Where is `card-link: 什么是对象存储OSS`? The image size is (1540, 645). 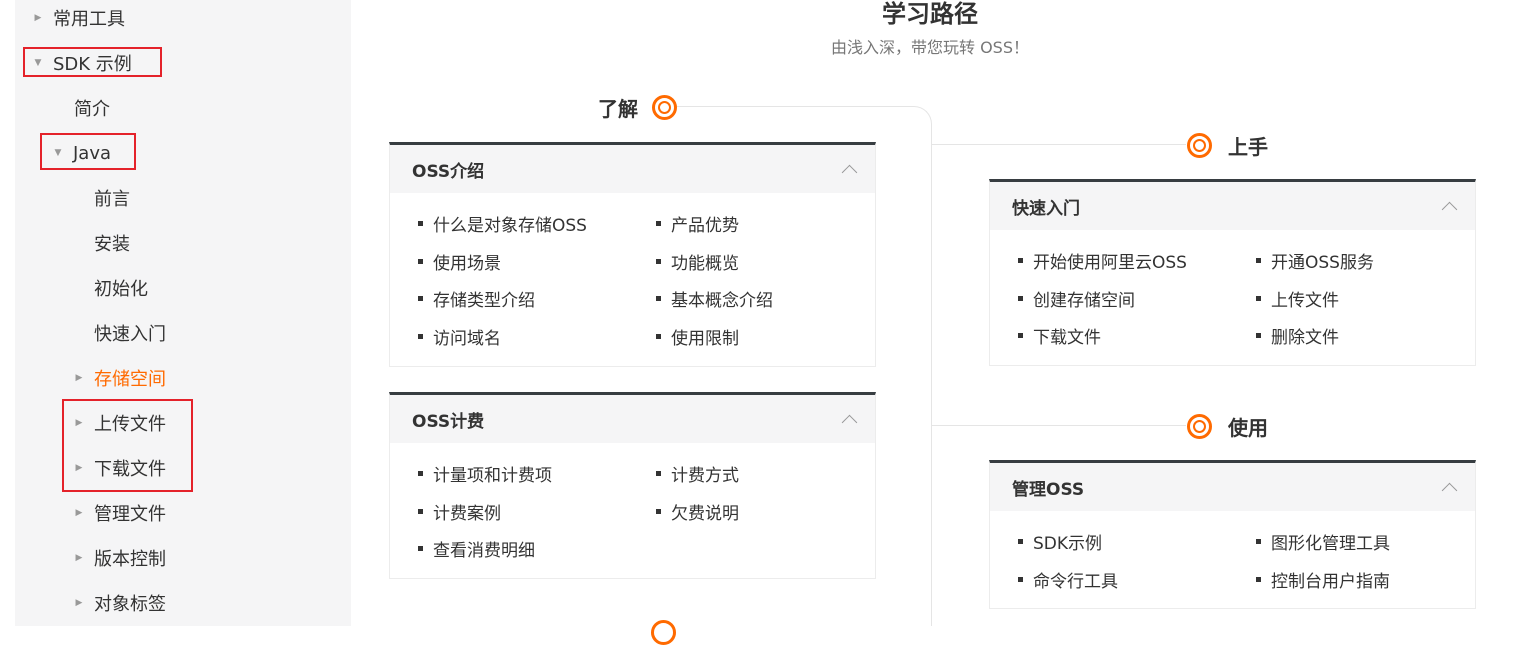
card-link: 什么是对象存储OSS is located at coordinates (537, 224).